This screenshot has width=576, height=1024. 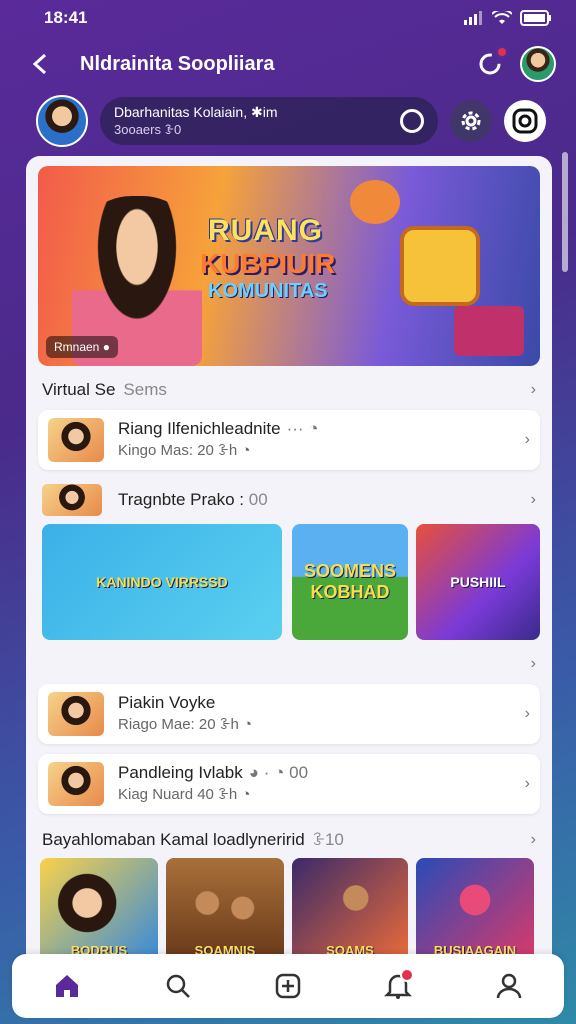 I want to click on section-bayah-header: Bayahlomaban Kamal loadlyneririd ꗿ10 ›, so click(x=289, y=840).